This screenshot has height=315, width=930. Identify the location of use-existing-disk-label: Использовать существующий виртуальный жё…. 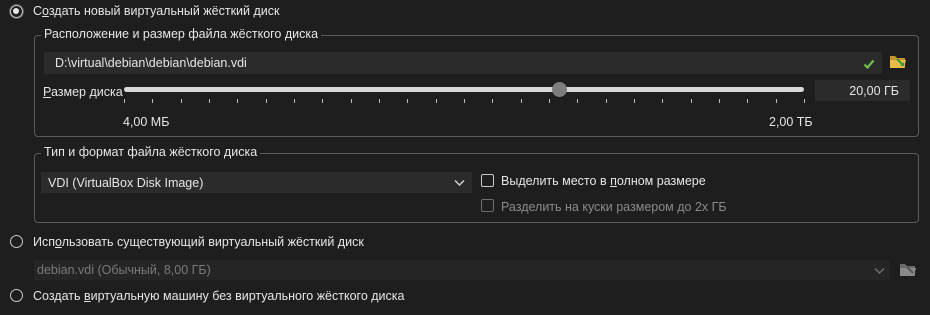
(198, 242).